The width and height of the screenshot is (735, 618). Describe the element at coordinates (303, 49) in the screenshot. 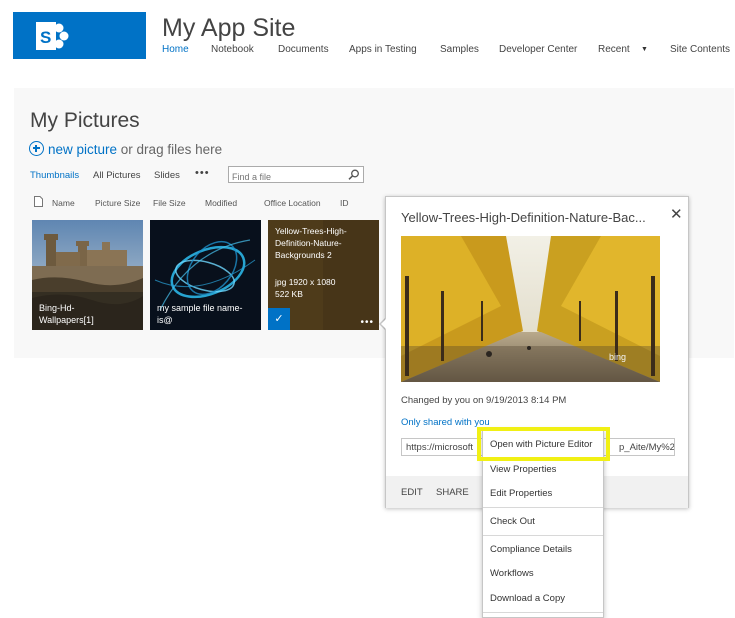

I see `nav-documents: Documents` at that location.